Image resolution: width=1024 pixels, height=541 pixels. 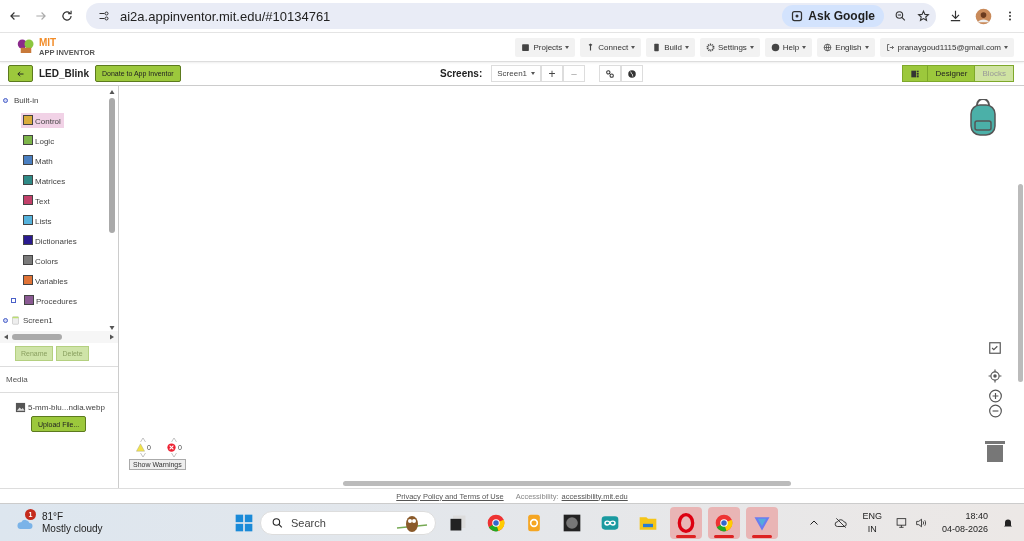 What do you see at coordinates (841, 522) in the screenshot?
I see `cloud-off-icon` at bounding box center [841, 522].